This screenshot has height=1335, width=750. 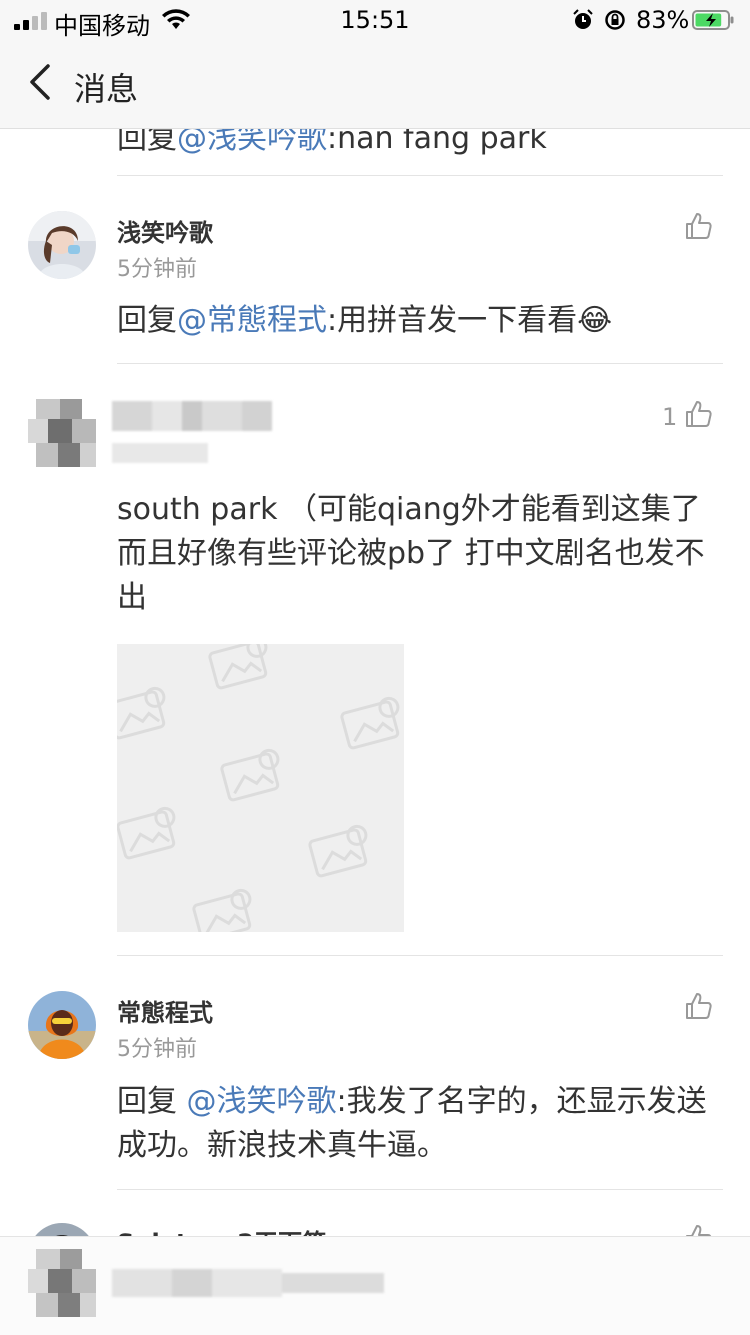 What do you see at coordinates (417, 1124) in the screenshot?
I see `comment-body: 回复 @浅笑吟歌:我发了名字的，还显示发送成功。新浪技术真牛逼。` at bounding box center [417, 1124].